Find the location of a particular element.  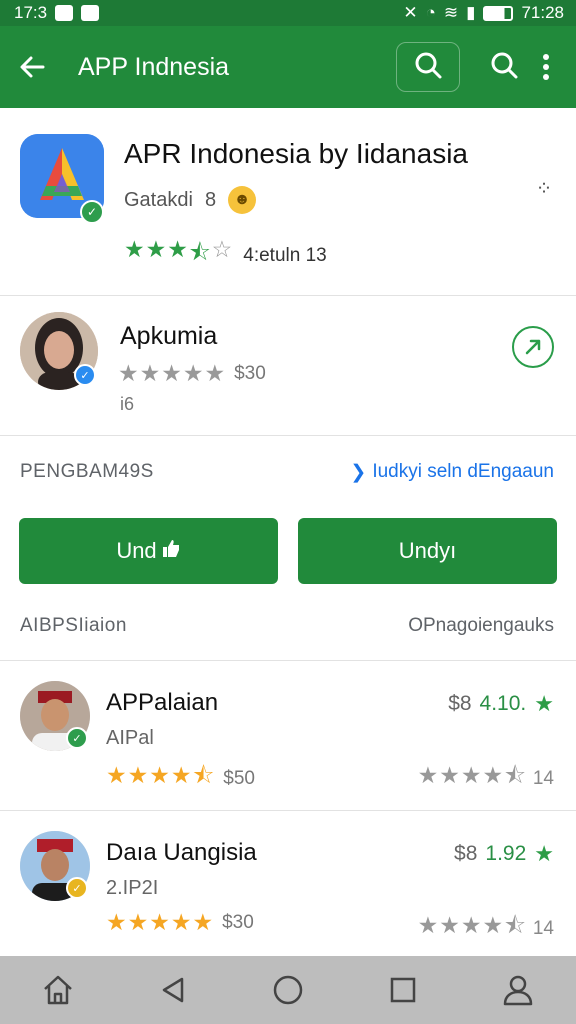

rating-text: 4:etuln 13 is located at coordinates (285, 255).